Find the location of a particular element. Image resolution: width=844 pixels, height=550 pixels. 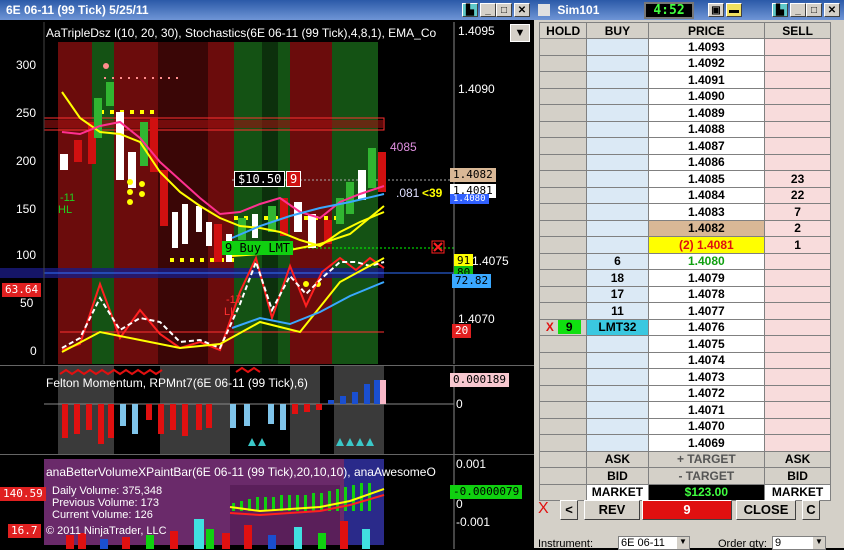

bid-right-button: BID is located at coordinates (797, 476).